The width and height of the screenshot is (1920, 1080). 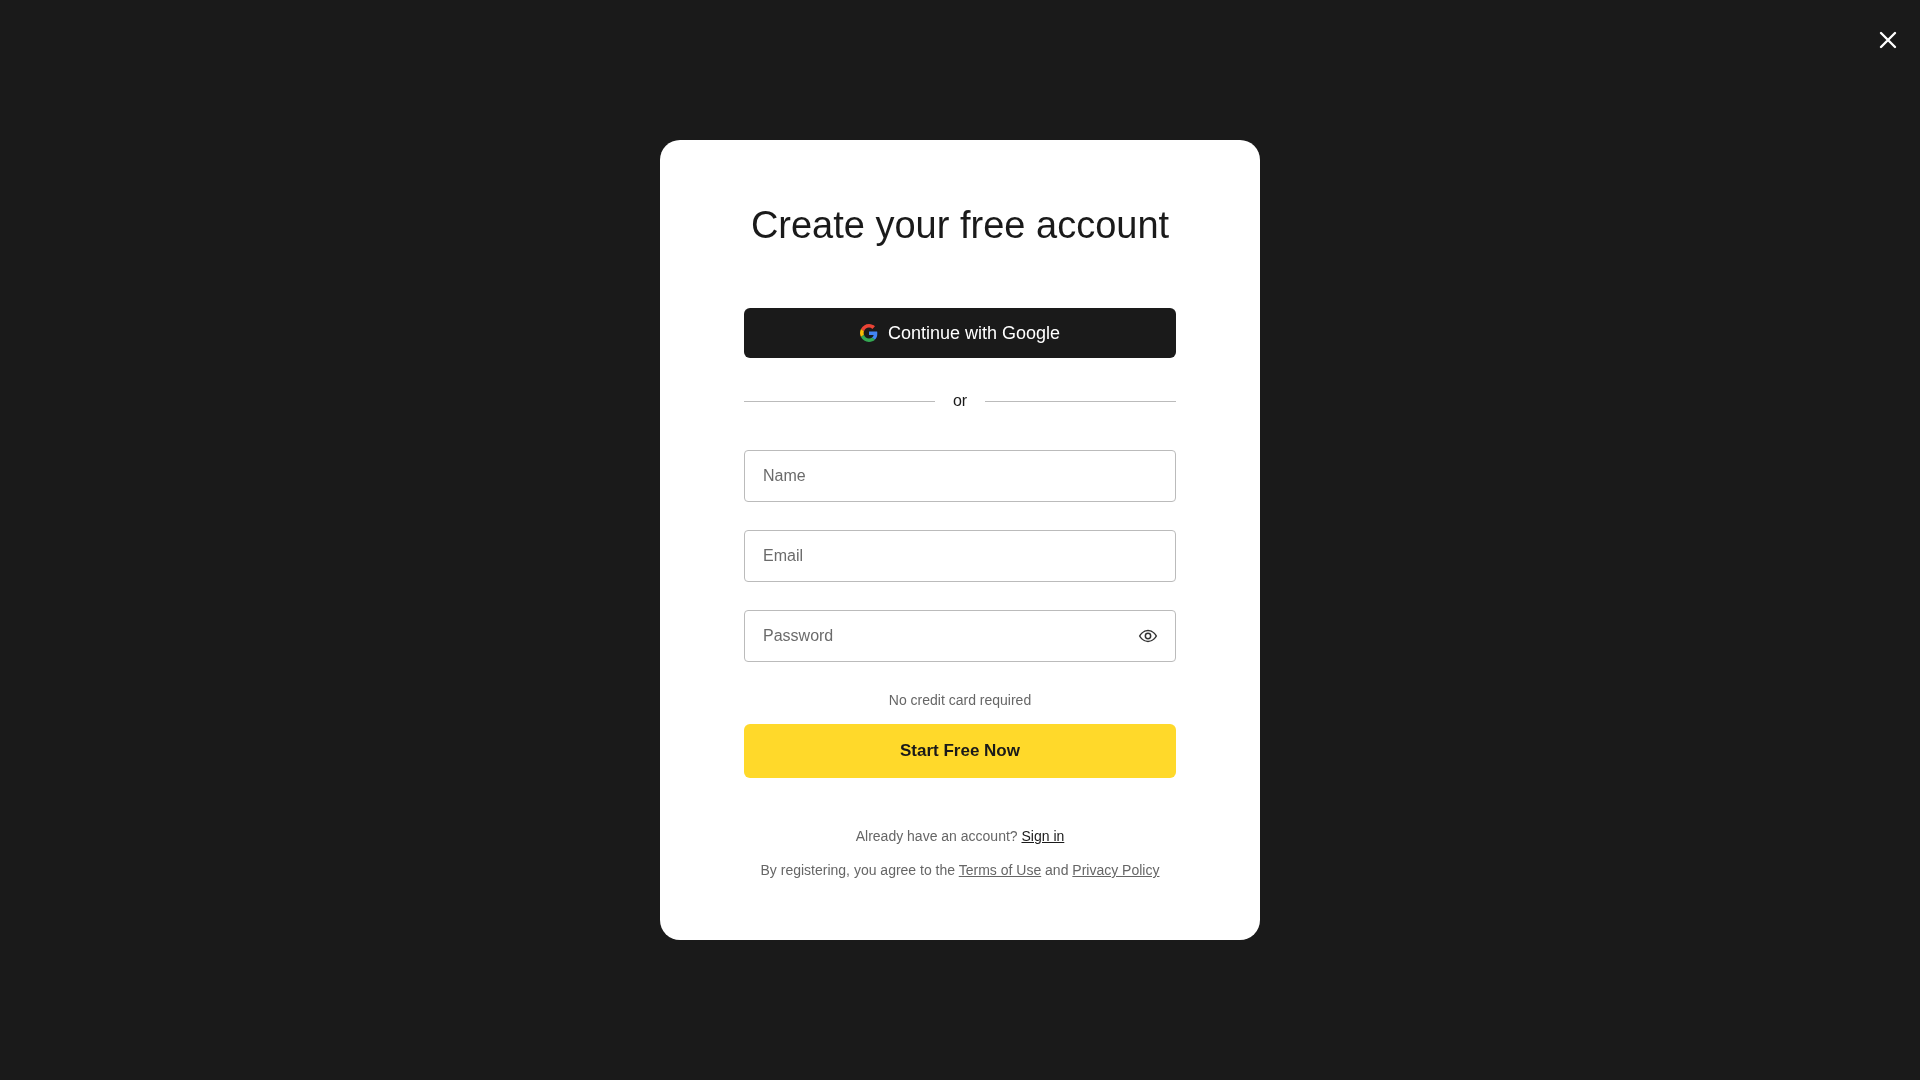 I want to click on sign-in-link: Sign in, so click(x=1043, y=836).